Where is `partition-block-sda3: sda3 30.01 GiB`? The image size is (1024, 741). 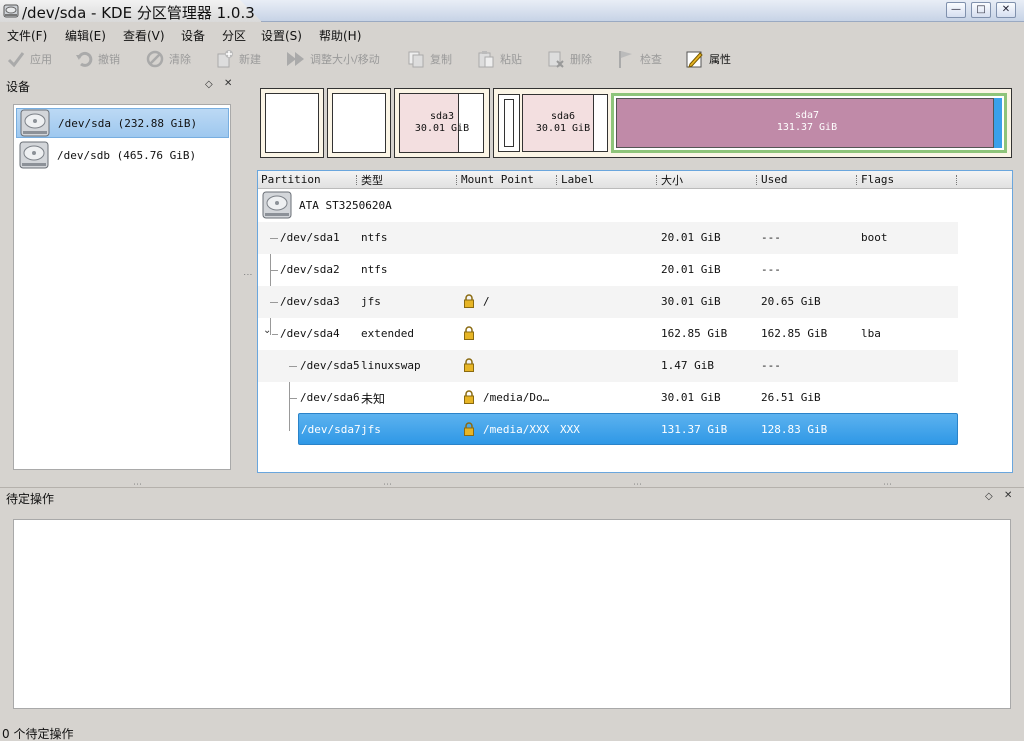
partition-block-sda3: sda3 30.01 GiB is located at coordinates (442, 123).